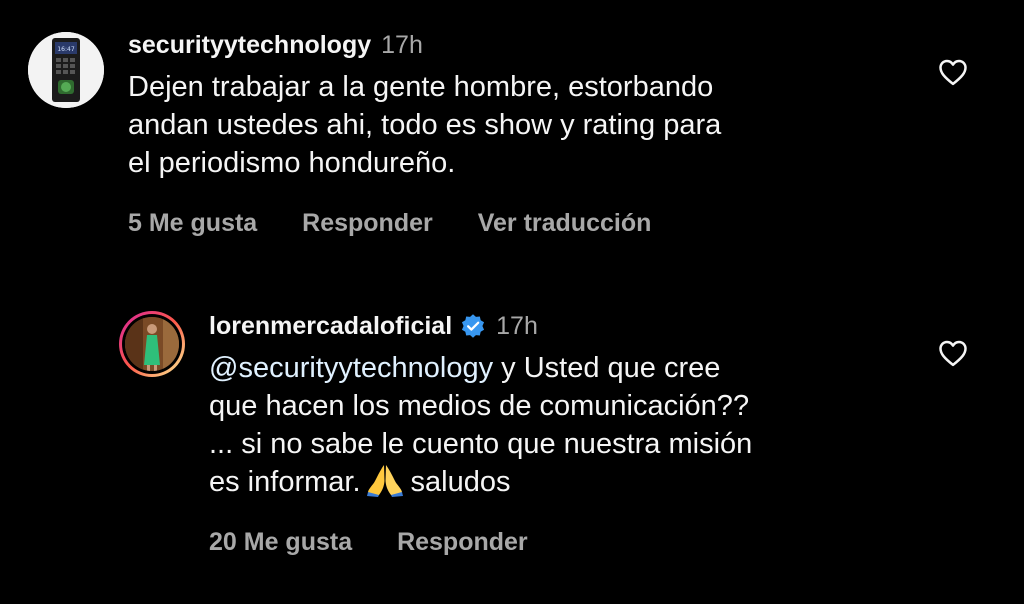 This screenshot has height=604, width=1024. I want to click on person-photo-icon, so click(152, 344).